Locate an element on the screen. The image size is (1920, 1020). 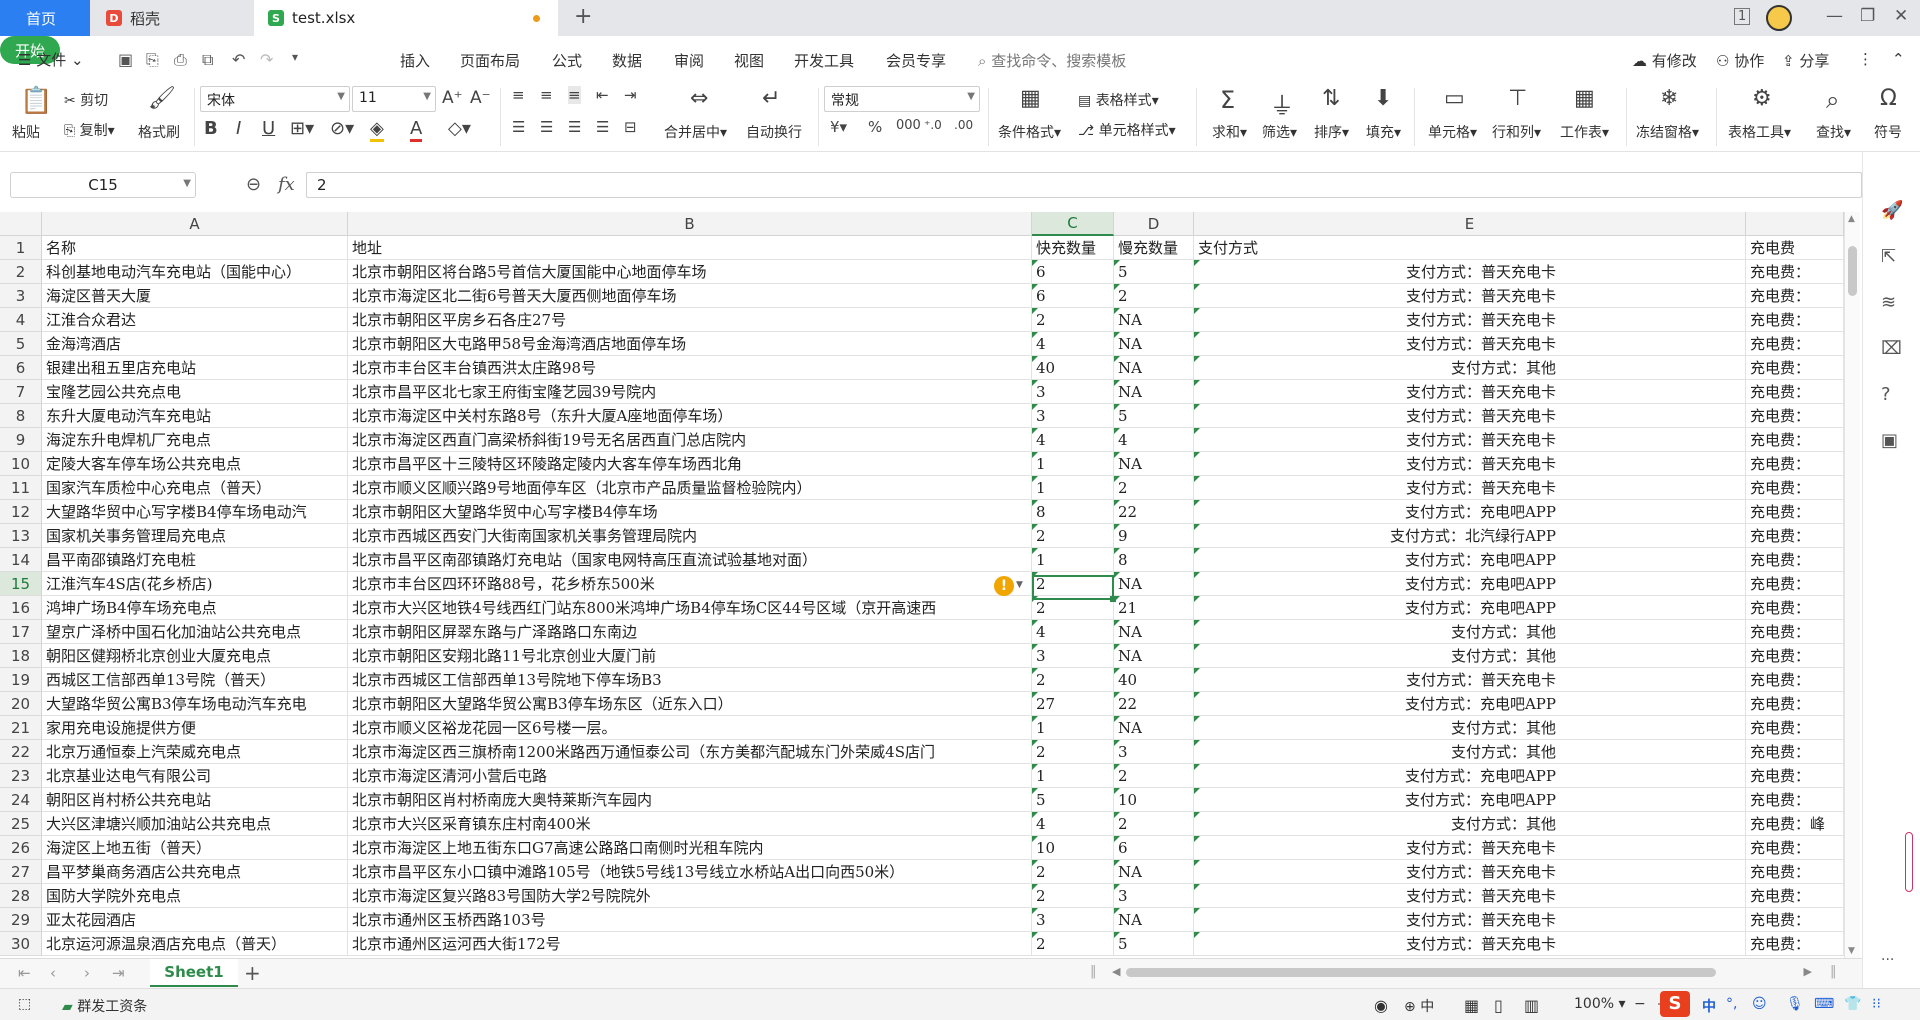
cell-slow-count: 21 is located at coordinates (1154, 608).